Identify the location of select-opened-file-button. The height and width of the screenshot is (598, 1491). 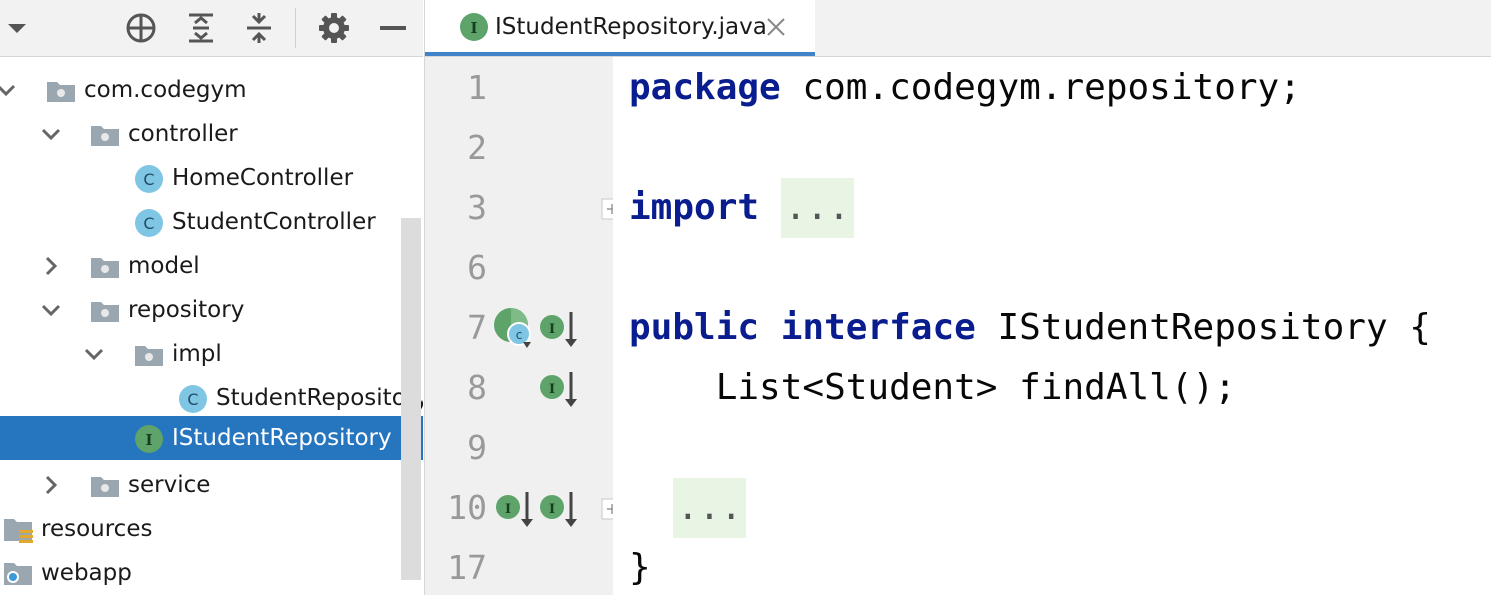
(141, 28).